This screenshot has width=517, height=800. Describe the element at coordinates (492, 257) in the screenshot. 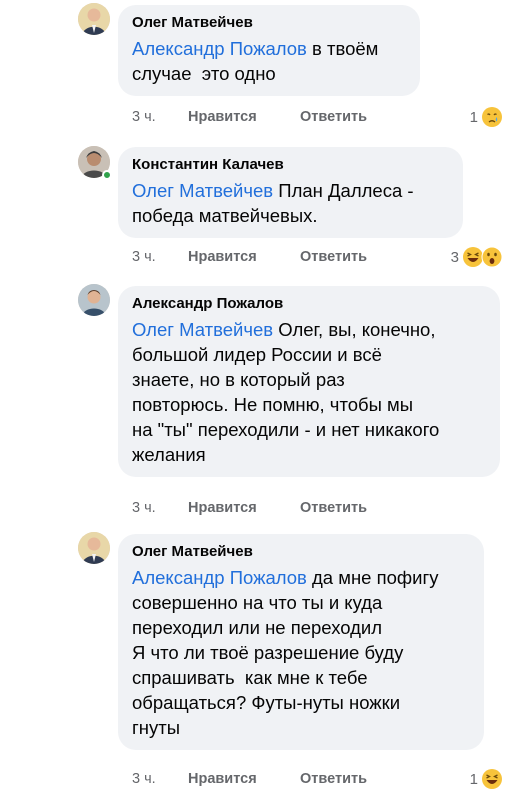

I see `astonished-face-icon` at that location.